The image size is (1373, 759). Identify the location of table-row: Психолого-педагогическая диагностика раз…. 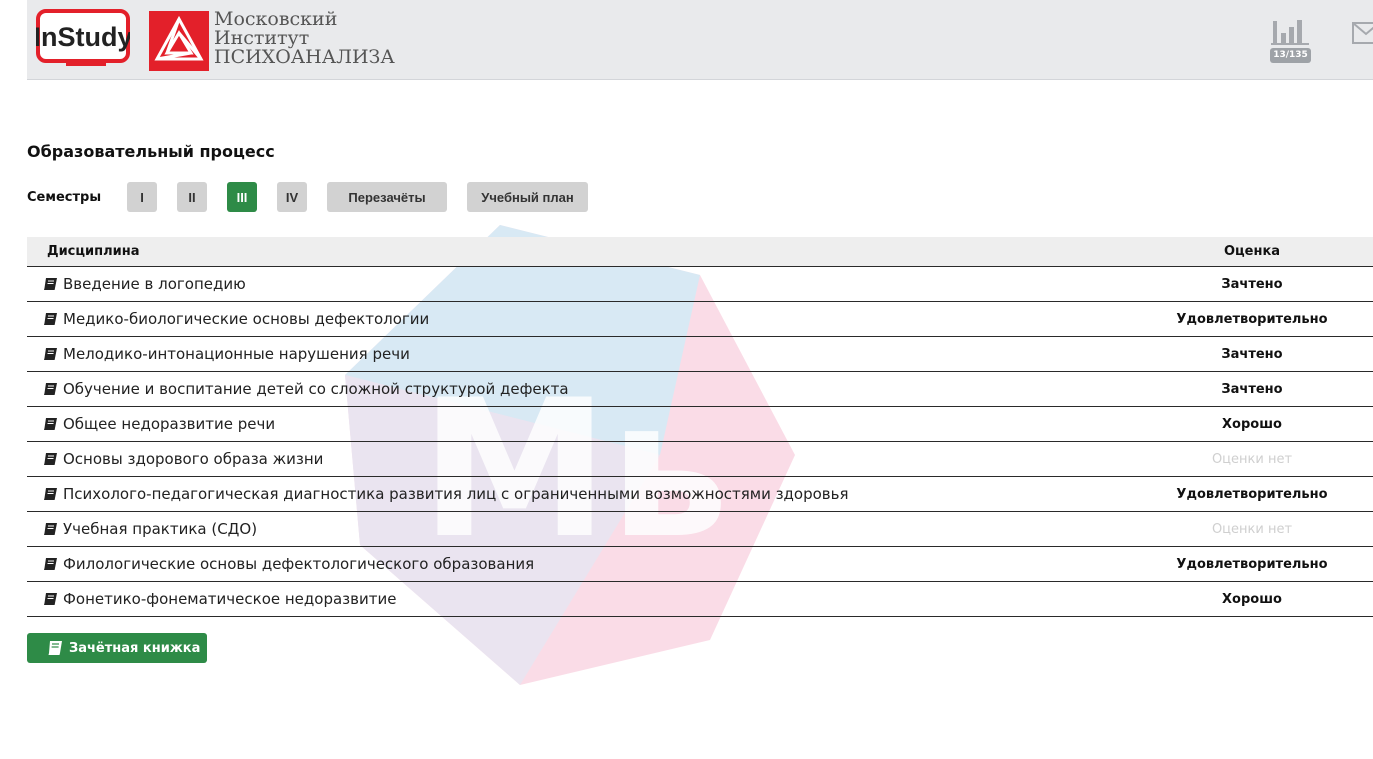
(700, 494).